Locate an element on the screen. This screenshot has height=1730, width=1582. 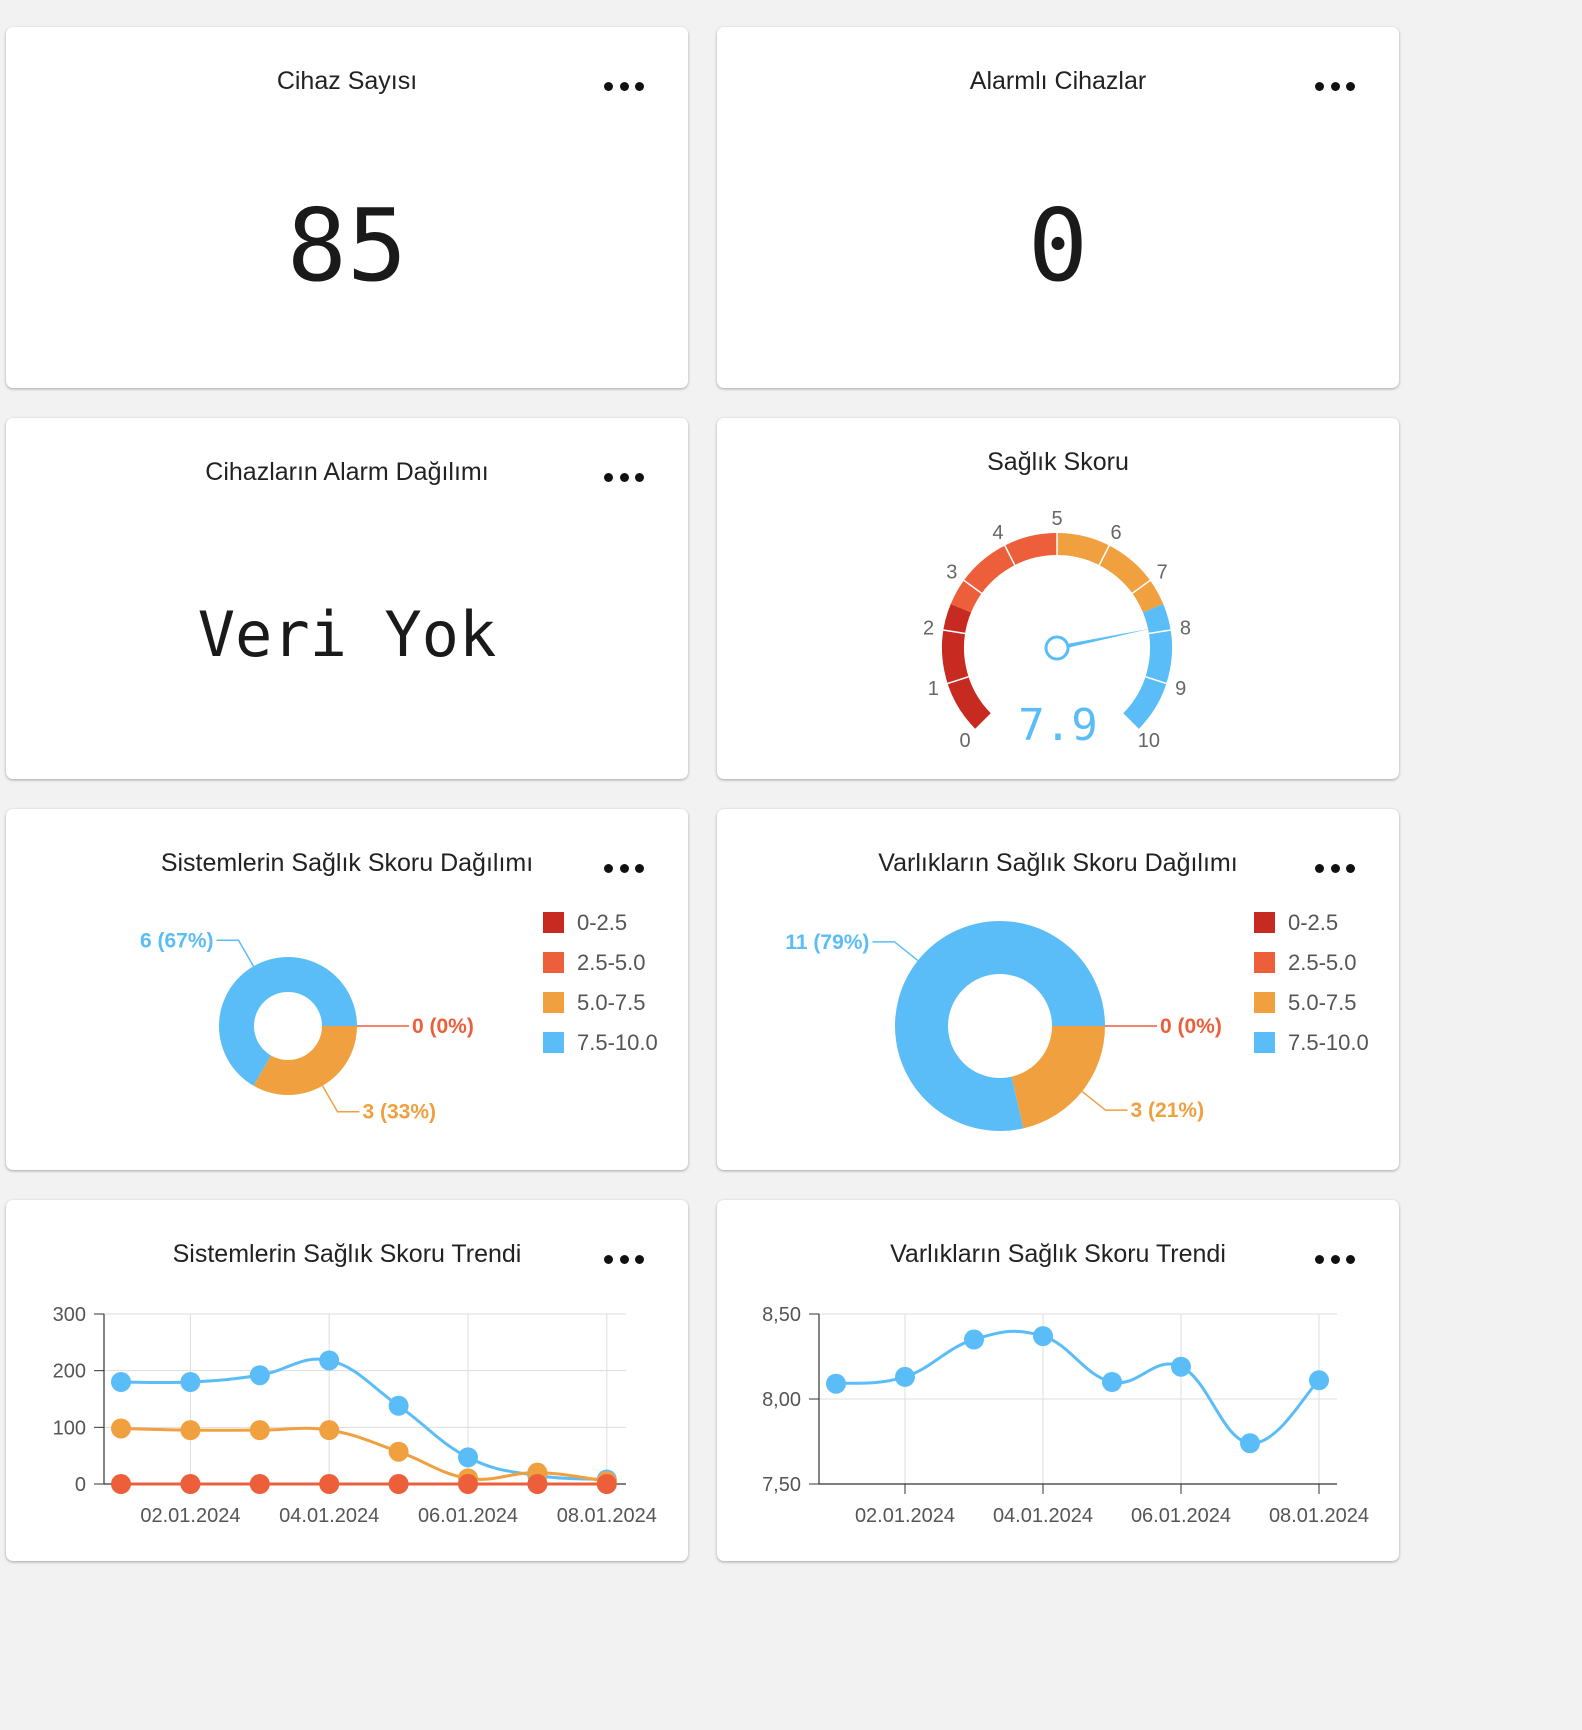
gauge-tick-label: 4 is located at coordinates (997, 533).